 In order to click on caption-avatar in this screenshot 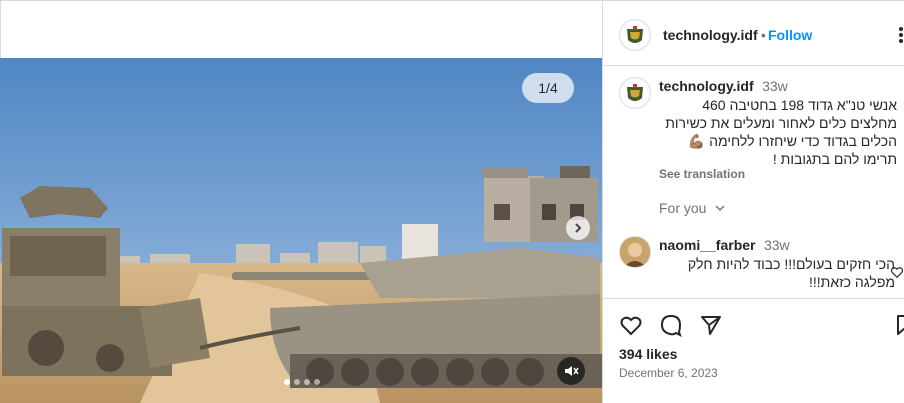, I will do `click(635, 93)`.